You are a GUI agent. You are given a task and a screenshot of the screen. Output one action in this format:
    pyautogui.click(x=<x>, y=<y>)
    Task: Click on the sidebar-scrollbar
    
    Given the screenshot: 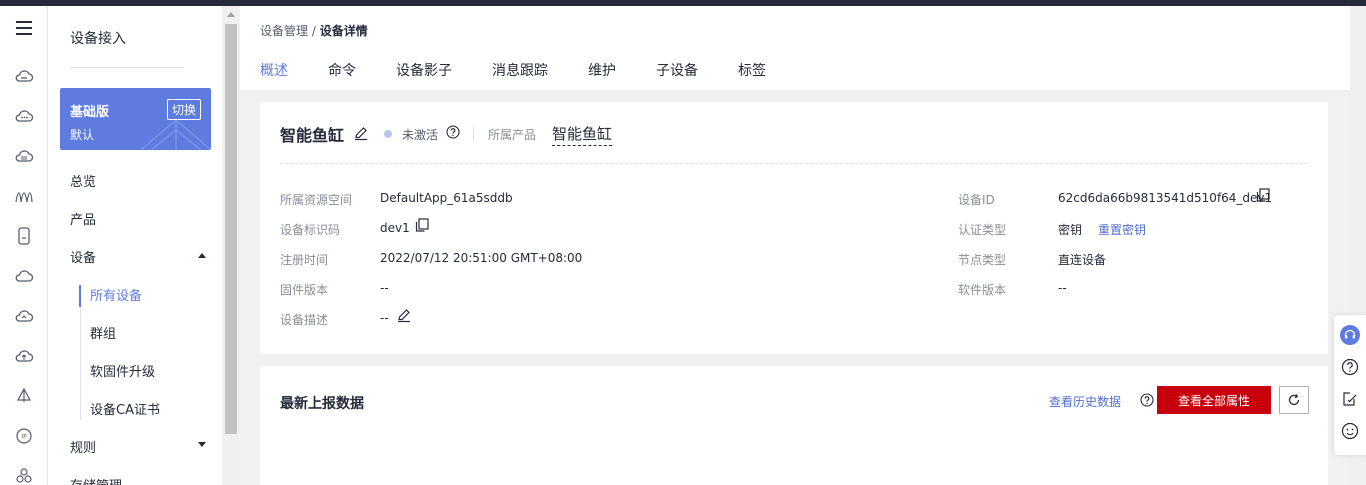 What is the action you would take?
    pyautogui.click(x=231, y=245)
    